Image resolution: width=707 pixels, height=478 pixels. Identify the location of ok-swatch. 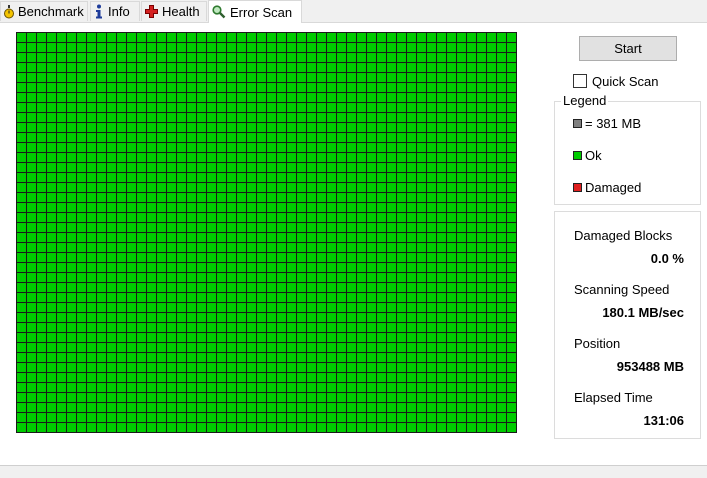
(577, 155).